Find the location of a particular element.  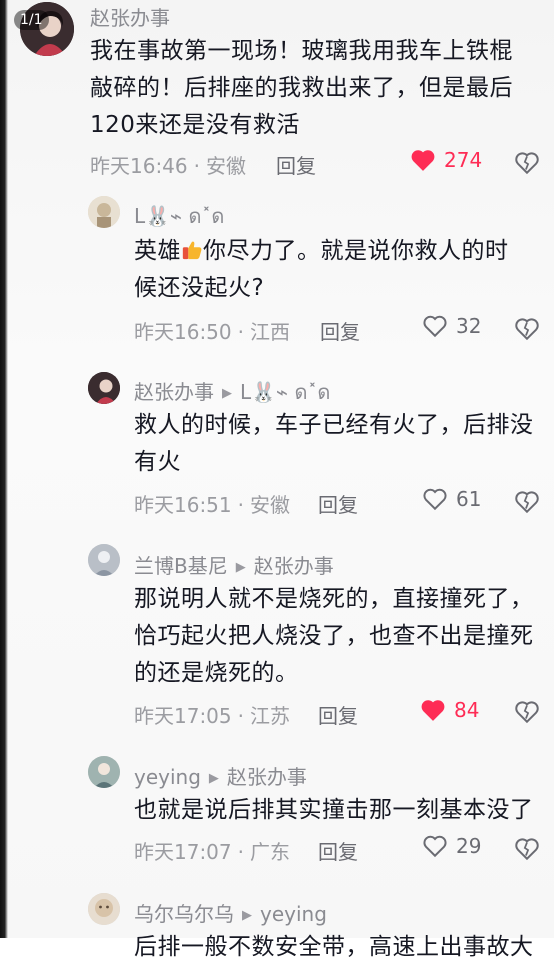

comment-line: 120来还是没有救活 is located at coordinates (195, 125).